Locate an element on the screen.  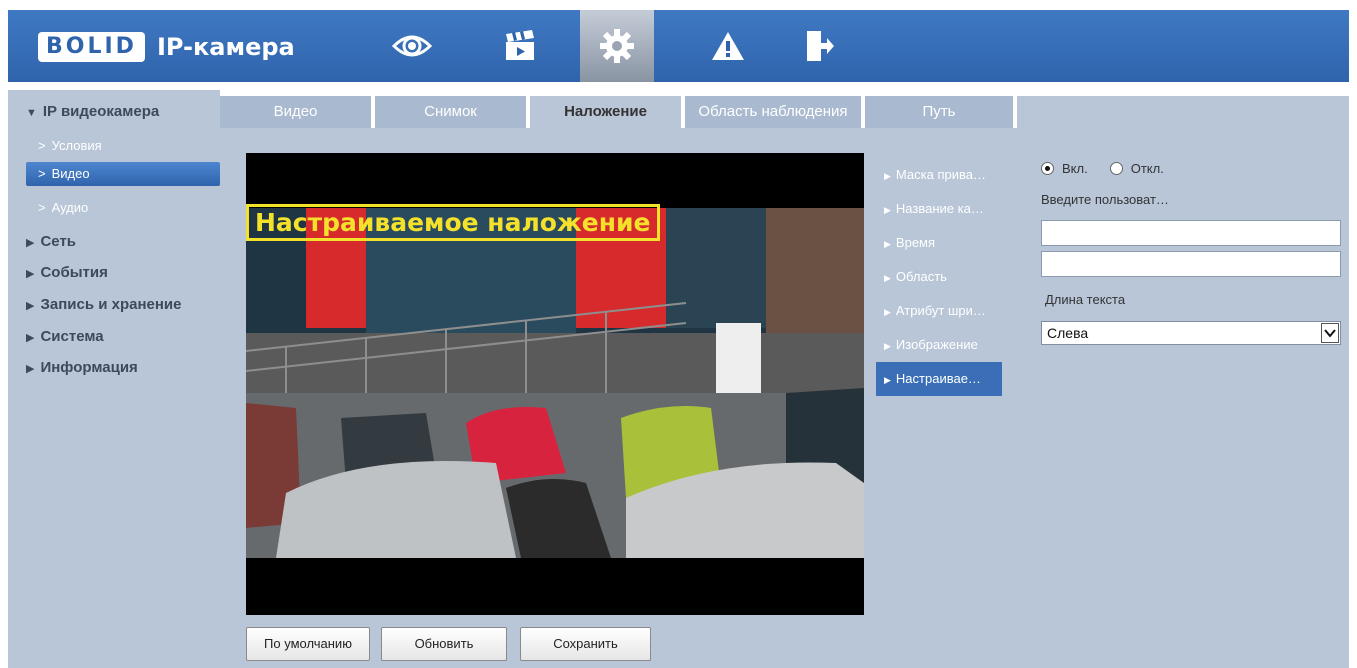
disable-radio-label: Откл. is located at coordinates (1147, 168).